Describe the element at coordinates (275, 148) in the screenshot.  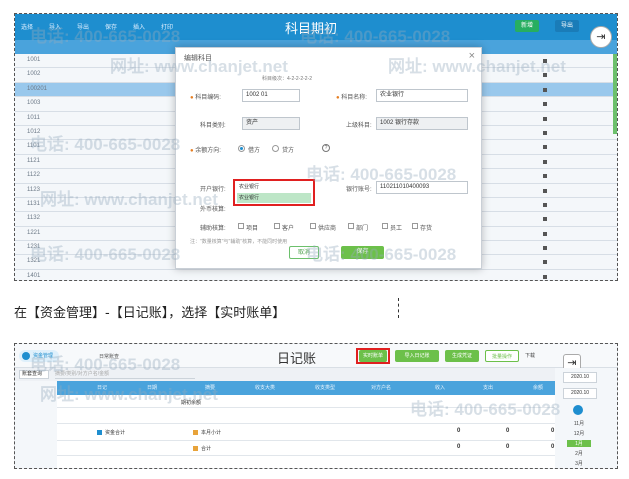
I see `credit-radio` at that location.